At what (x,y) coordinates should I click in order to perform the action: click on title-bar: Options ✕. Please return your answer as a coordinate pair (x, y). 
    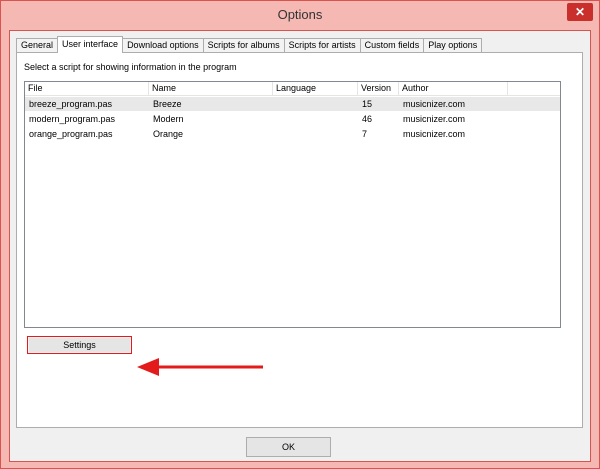
    Looking at the image, I should click on (300, 15).